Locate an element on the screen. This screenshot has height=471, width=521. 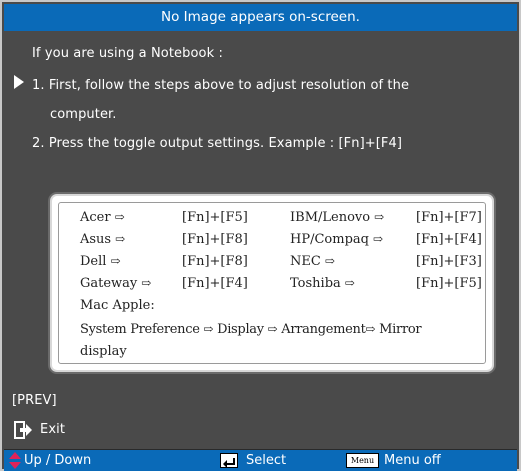
table-row: NEC ⇨ is located at coordinates (312, 261).